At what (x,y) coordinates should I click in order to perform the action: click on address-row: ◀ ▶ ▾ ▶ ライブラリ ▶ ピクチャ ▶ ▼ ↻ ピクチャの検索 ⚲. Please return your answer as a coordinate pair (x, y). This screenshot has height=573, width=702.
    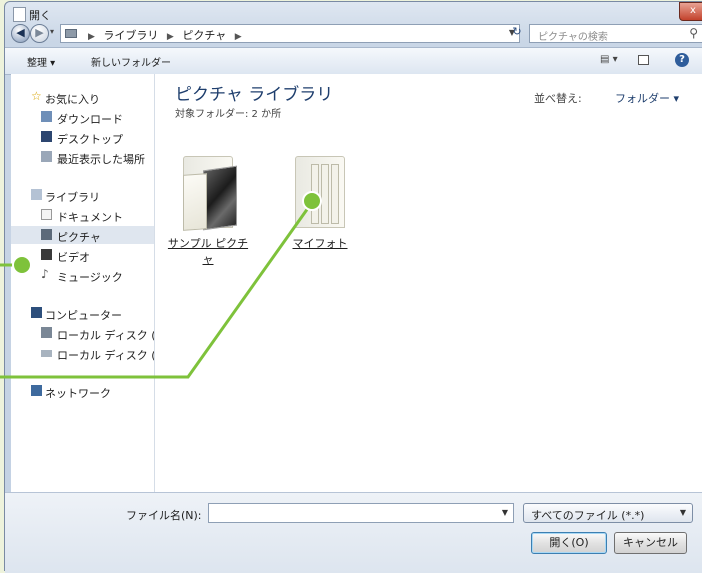
    Looking at the image, I should click on (353, 35).